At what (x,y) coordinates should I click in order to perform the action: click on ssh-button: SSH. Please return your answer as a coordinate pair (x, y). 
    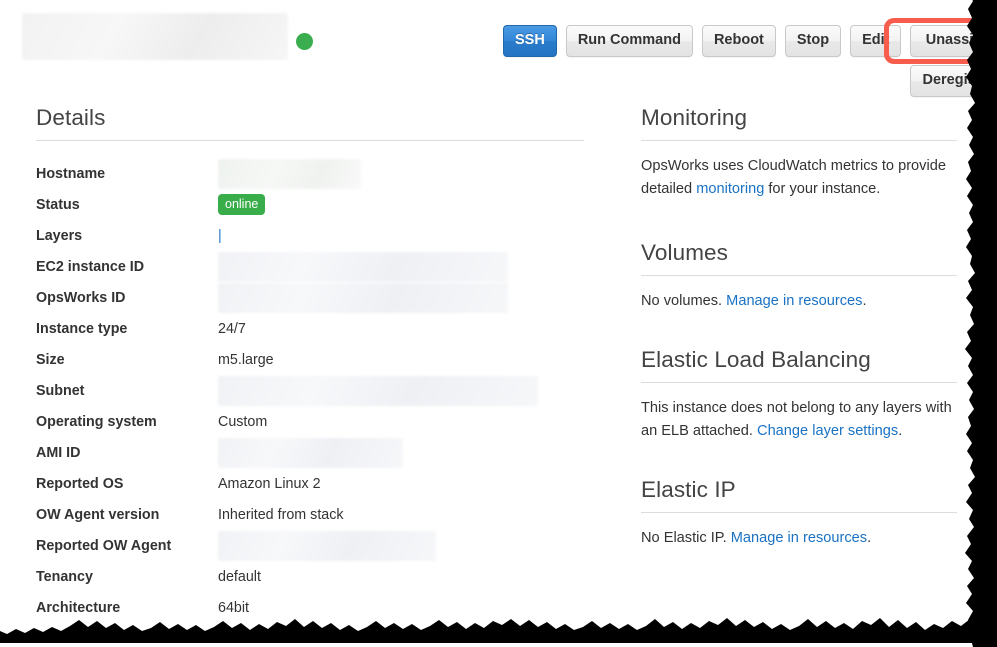
    Looking at the image, I should click on (530, 41).